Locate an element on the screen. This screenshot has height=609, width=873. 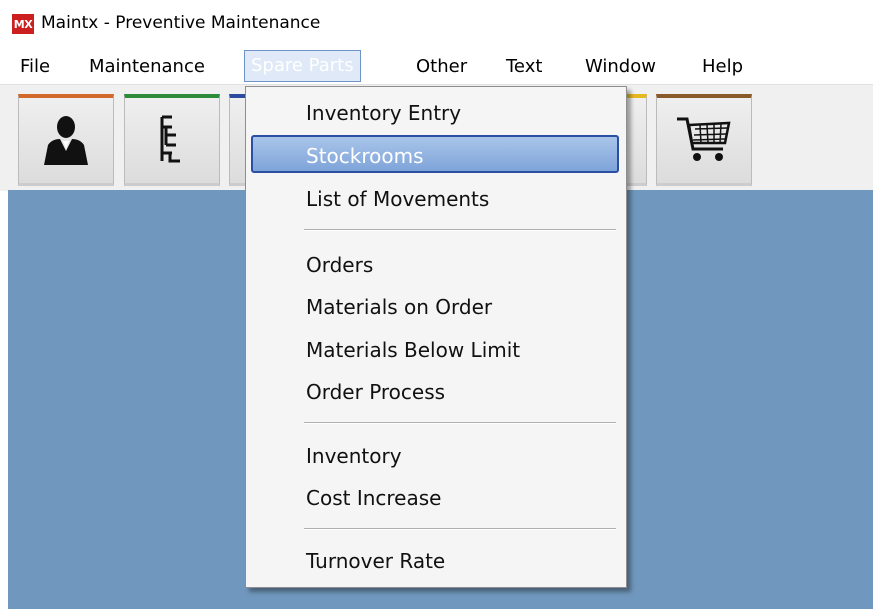
user-icon is located at coordinates (66, 141).